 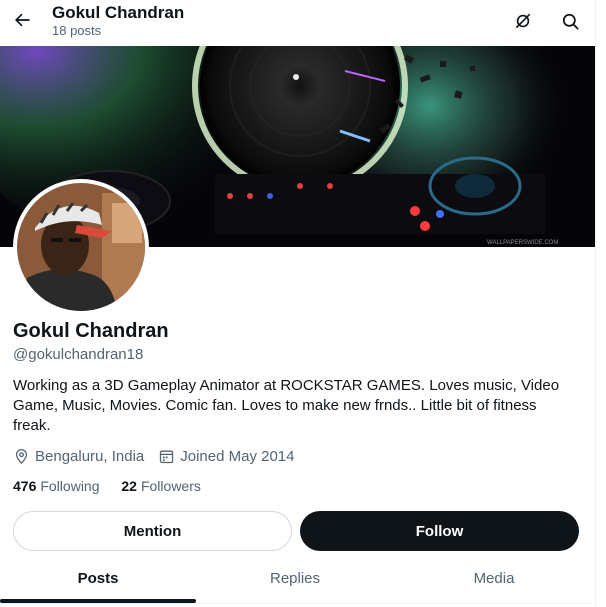 I want to click on mention-button: Mention, so click(x=152, y=531).